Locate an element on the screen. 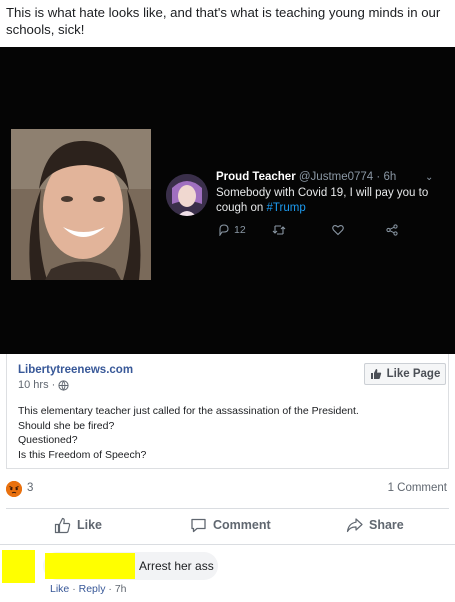 The image size is (455, 602). post-text-line: Should she be fired? is located at coordinates (66, 425).